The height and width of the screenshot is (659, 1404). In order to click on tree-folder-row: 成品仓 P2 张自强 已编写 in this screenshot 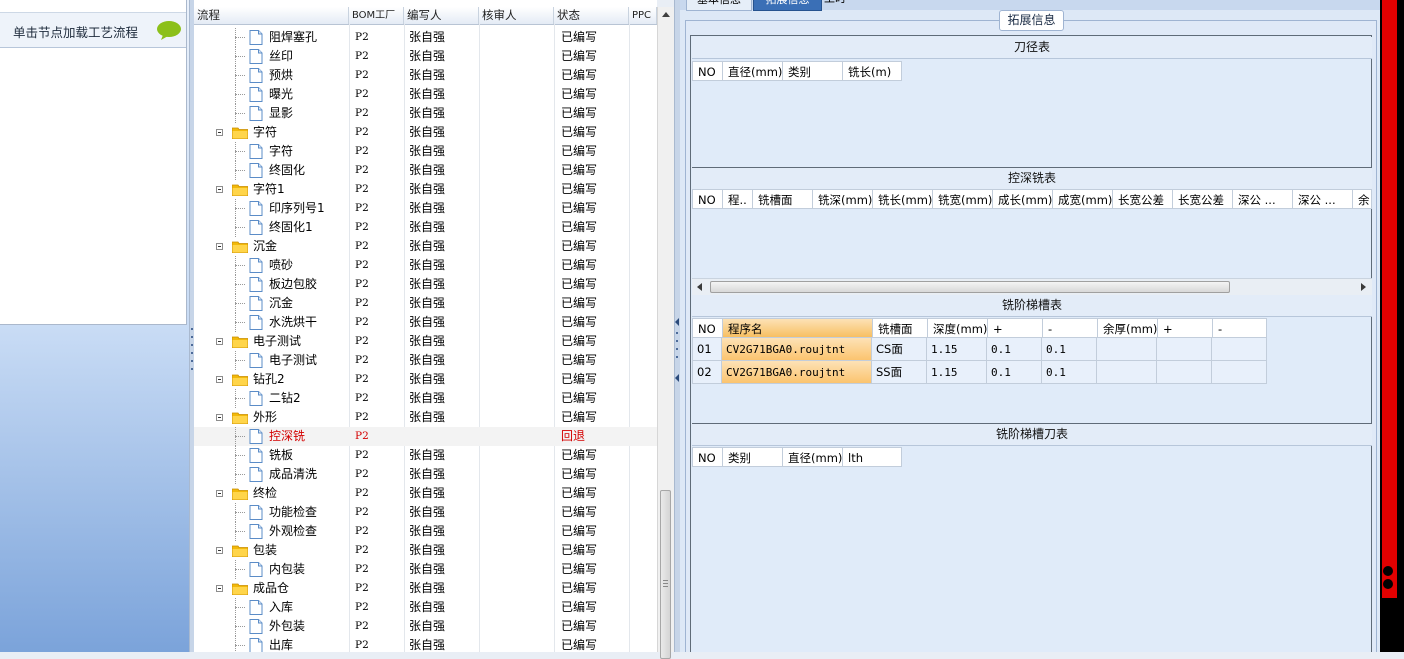, I will do `click(425, 588)`.